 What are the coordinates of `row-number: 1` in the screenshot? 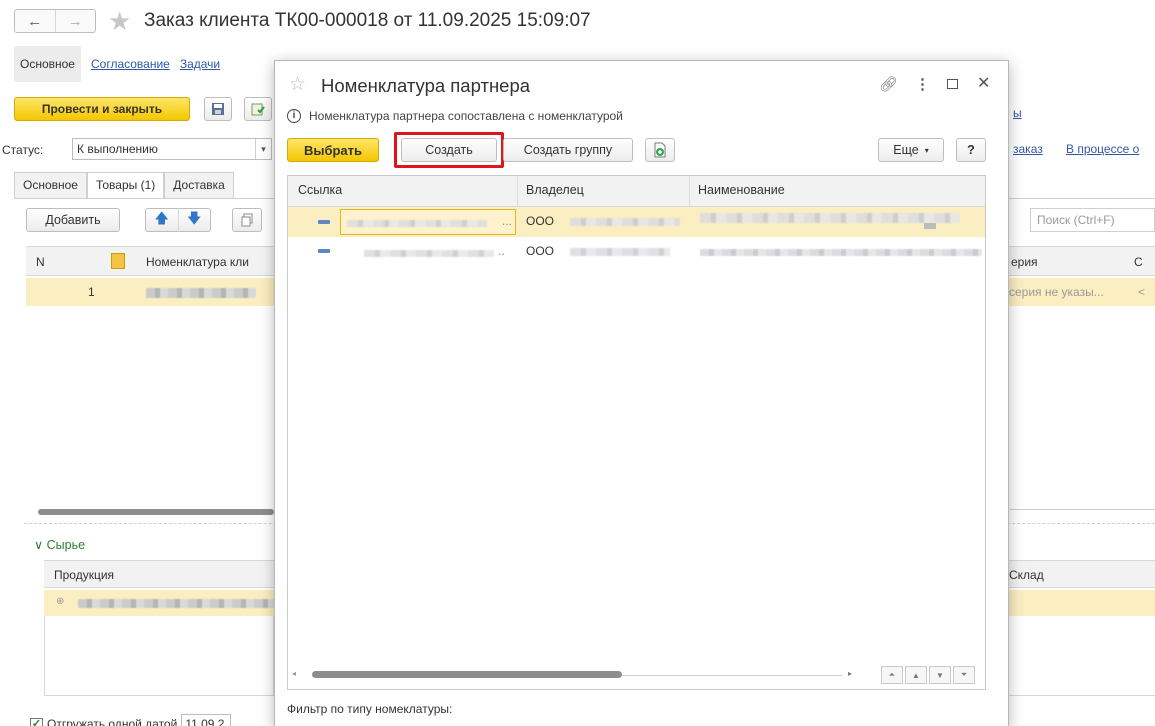 It's located at (91, 292).